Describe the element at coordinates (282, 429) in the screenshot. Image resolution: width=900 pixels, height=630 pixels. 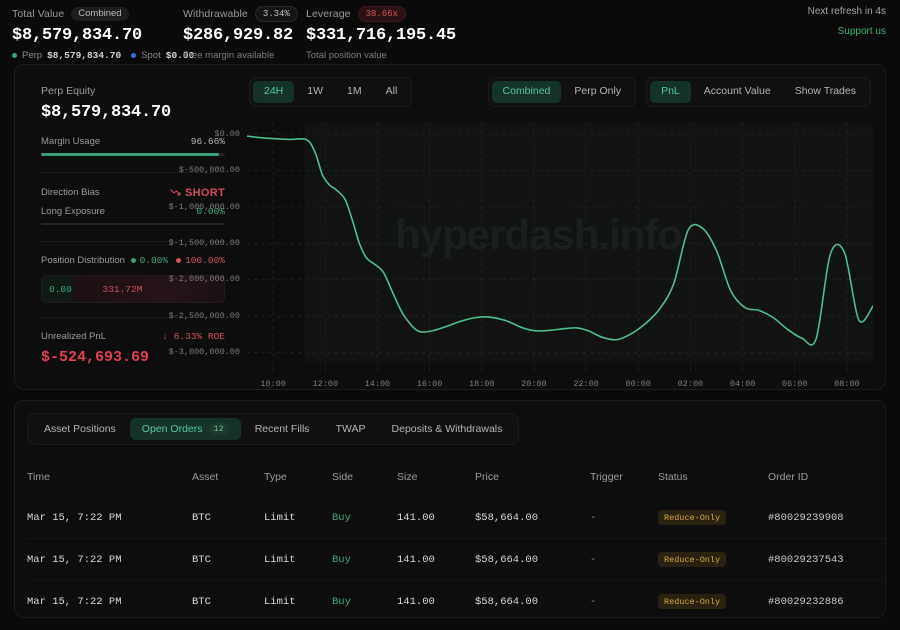
I see `tab-recent-fills: Recent Fills` at that location.